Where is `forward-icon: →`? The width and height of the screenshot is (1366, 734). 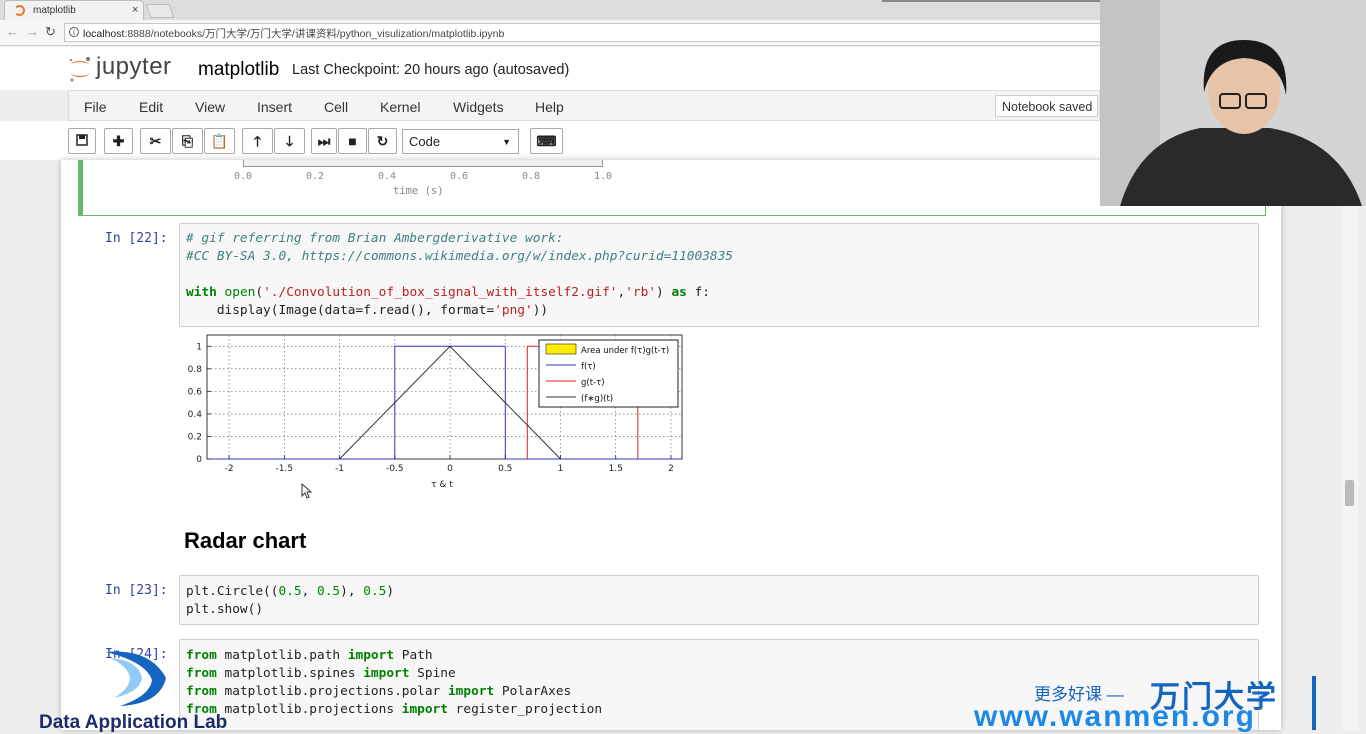
forward-icon: → is located at coordinates (32, 31).